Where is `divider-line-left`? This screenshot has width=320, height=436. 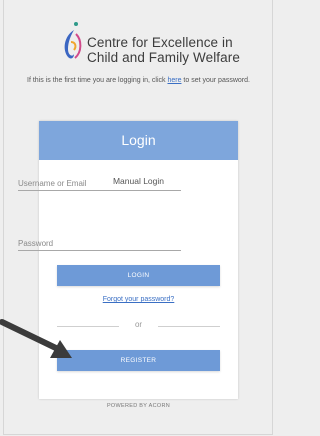 divider-line-left is located at coordinates (88, 326).